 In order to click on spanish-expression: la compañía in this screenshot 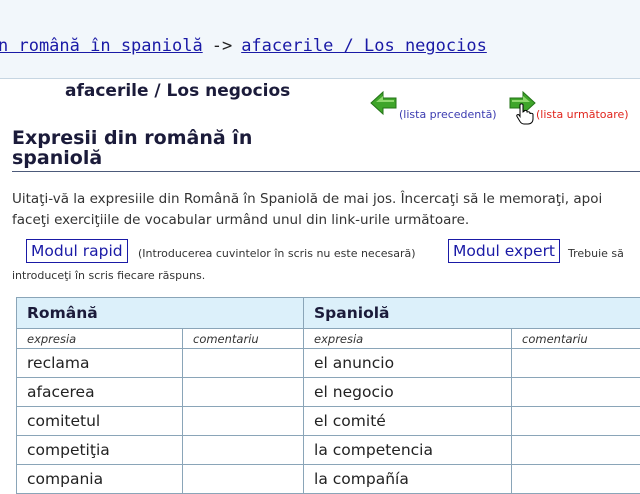, I will do `click(408, 479)`.